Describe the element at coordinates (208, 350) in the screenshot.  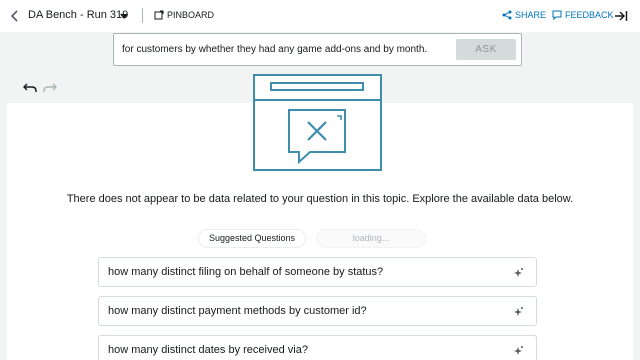
I see `suggested-question-text: how many distinct dates by received via?` at that location.